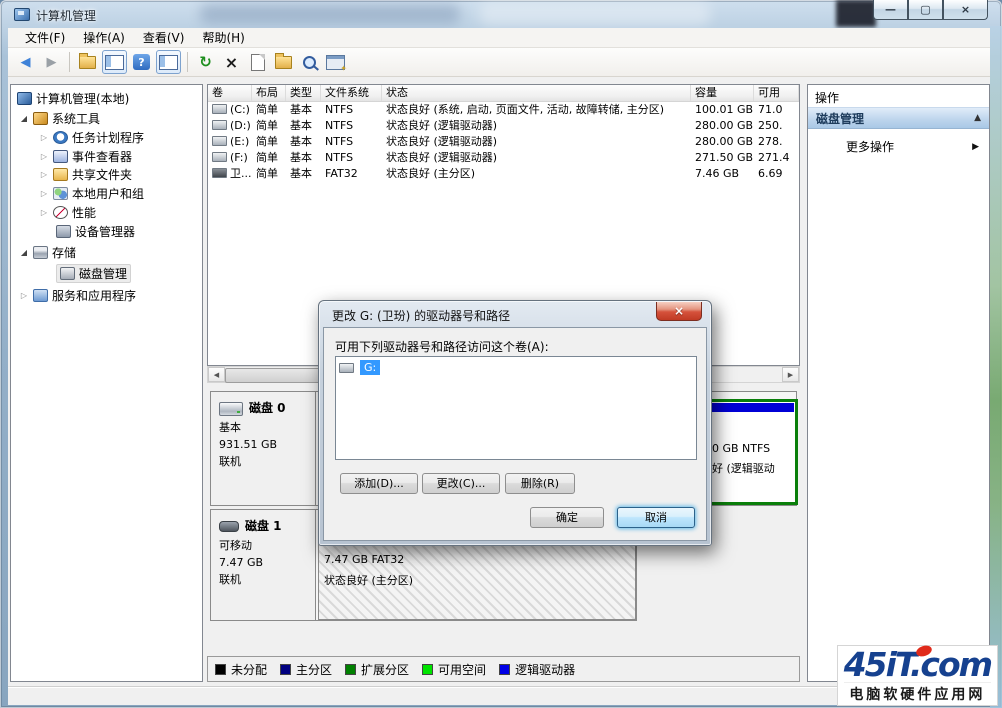 The height and width of the screenshot is (708, 1002). What do you see at coordinates (60, 174) in the screenshot?
I see `shared-folder-icon` at bounding box center [60, 174].